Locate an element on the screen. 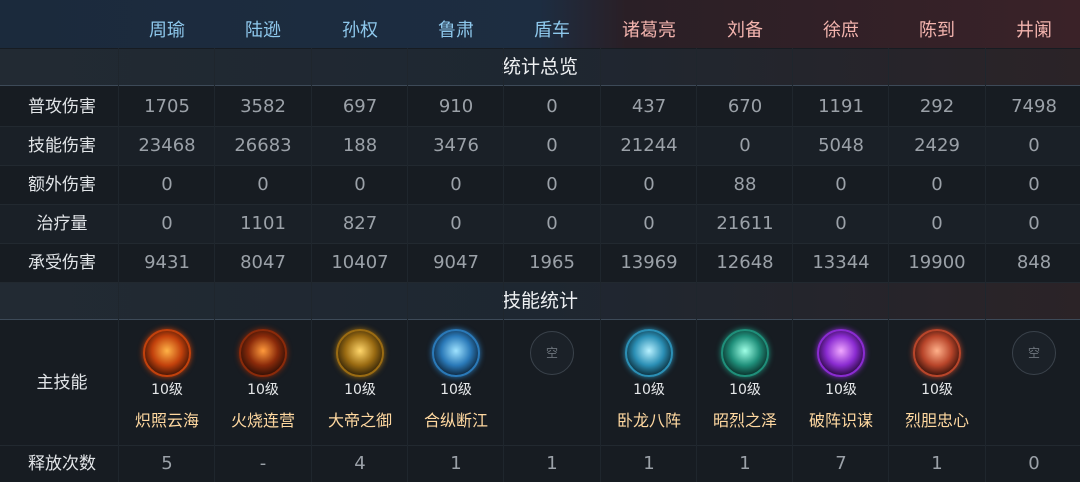  skill-cell: 10级 破阵识谋 is located at coordinates (841, 383).